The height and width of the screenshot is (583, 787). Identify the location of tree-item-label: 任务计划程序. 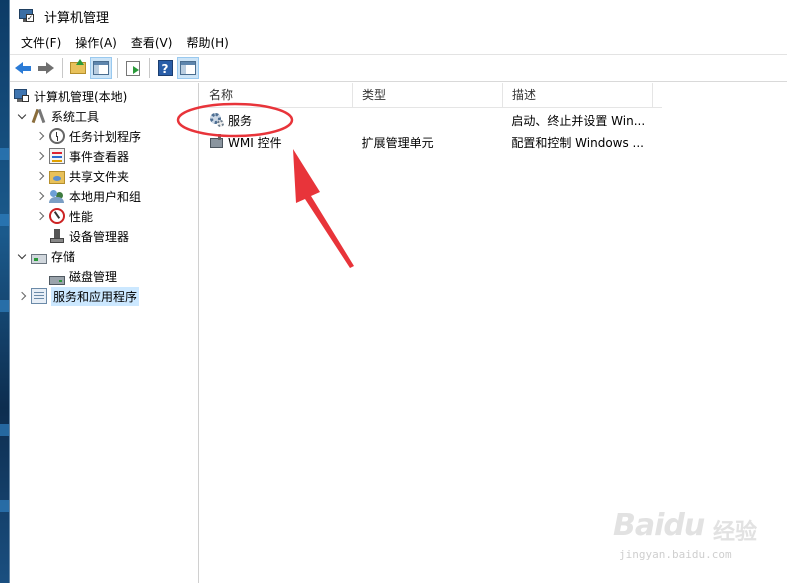
(105, 136).